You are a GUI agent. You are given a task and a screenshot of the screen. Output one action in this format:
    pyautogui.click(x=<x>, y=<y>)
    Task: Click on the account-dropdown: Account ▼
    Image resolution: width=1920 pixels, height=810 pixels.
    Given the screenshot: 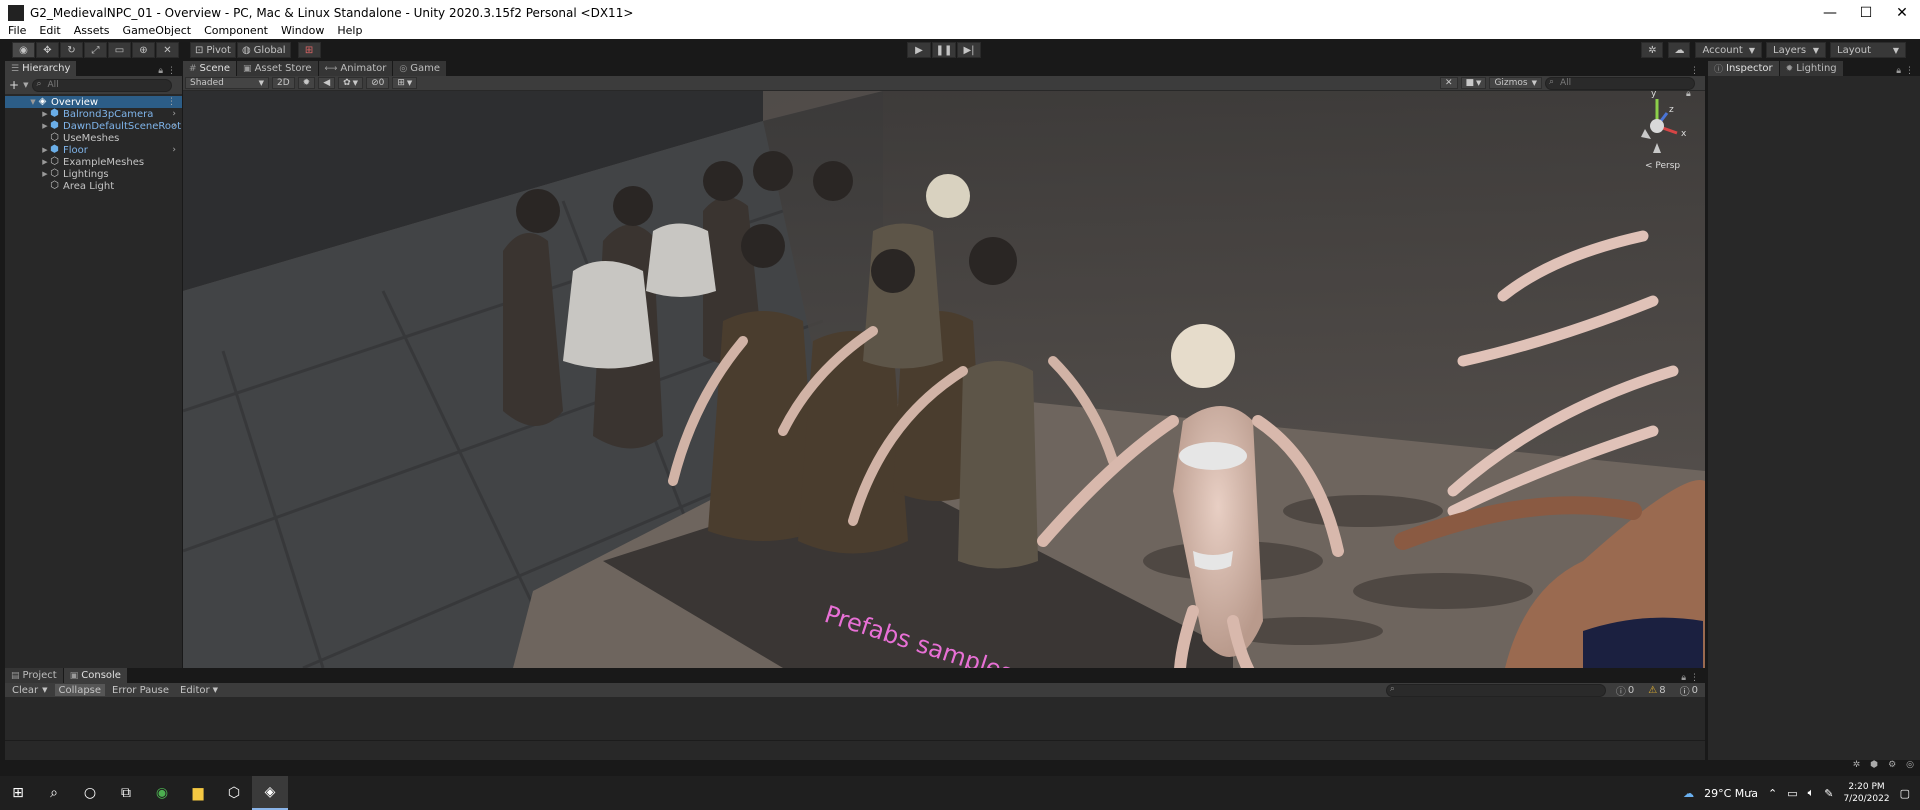 What is the action you would take?
    pyautogui.click(x=1728, y=50)
    